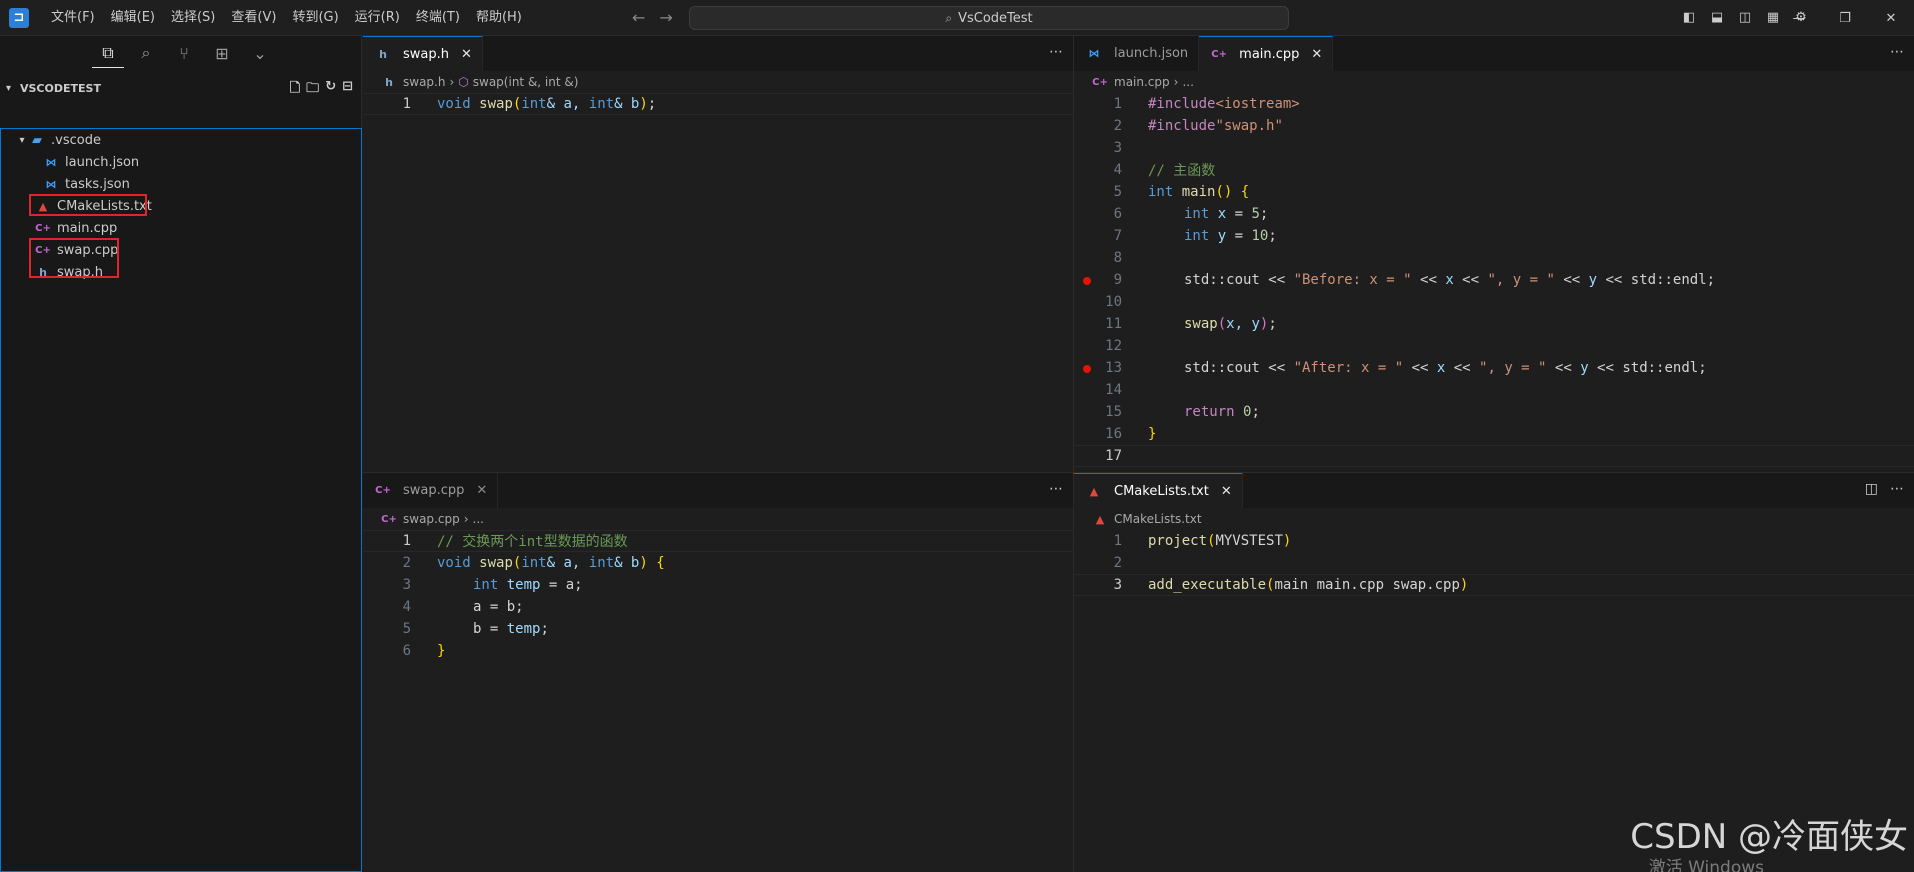  Describe the element at coordinates (97, 184) in the screenshot. I see `tree-item-label: tasks.json` at that location.